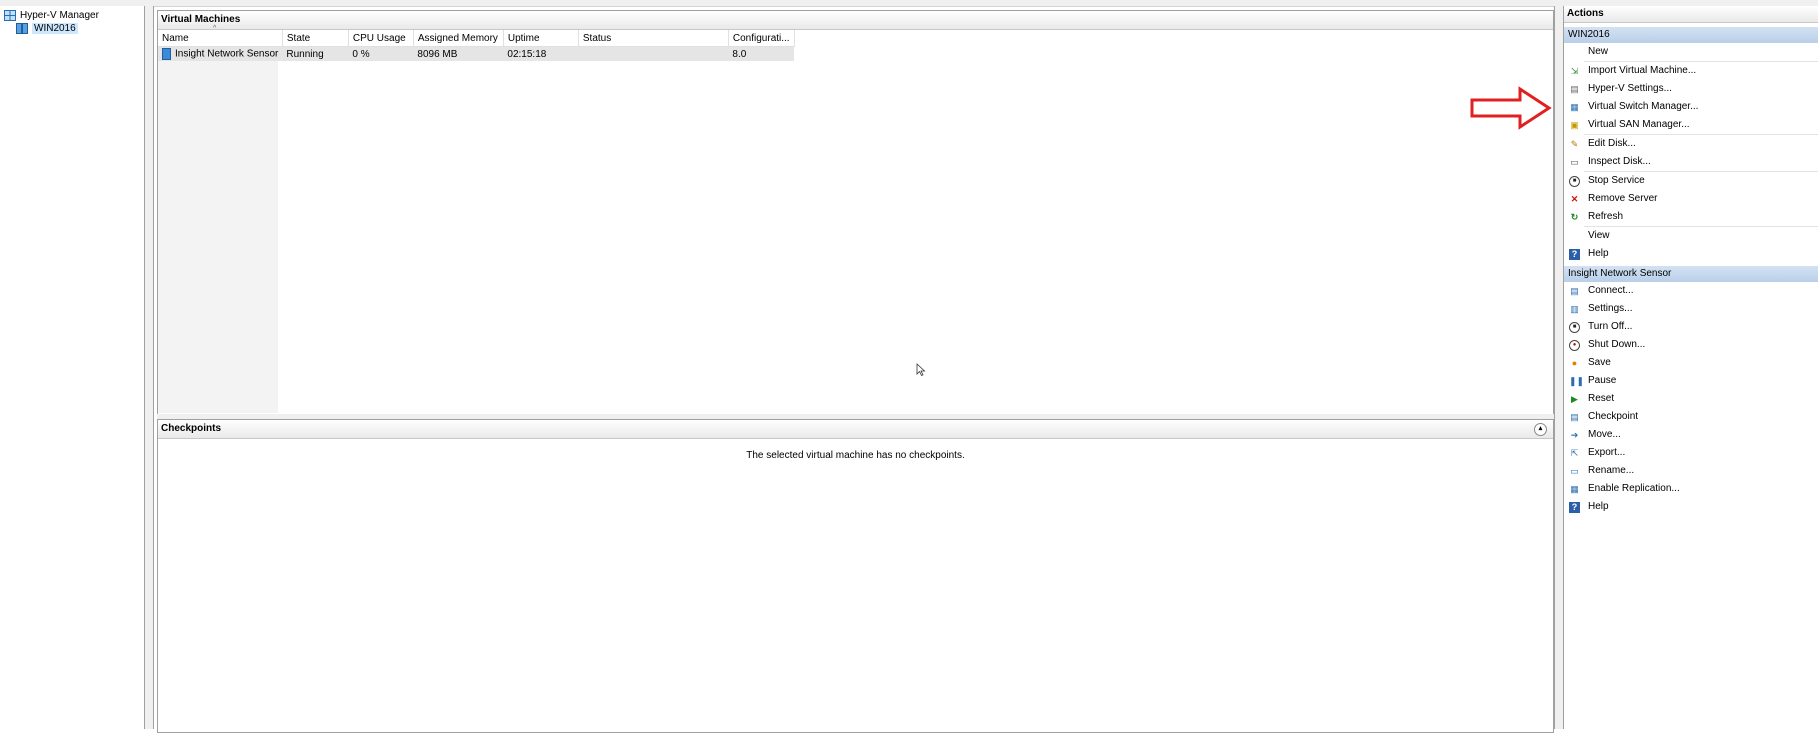 The image size is (1818, 733). Describe the element at coordinates (653, 38) in the screenshot. I see `col-header-status: Status` at that location.